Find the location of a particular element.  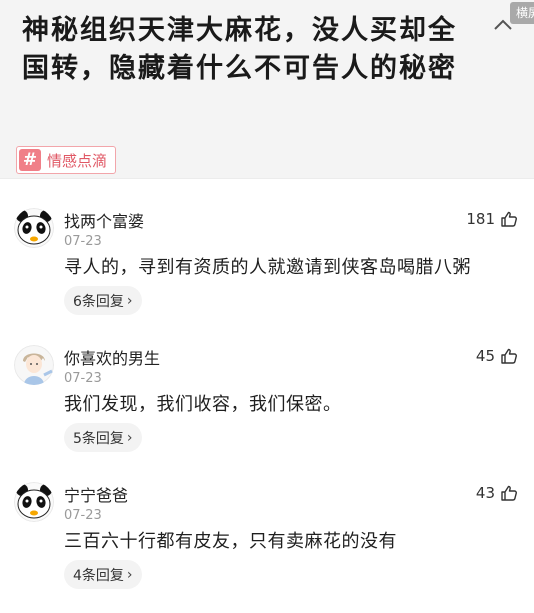

replies-label: 6条回复 is located at coordinates (98, 301).